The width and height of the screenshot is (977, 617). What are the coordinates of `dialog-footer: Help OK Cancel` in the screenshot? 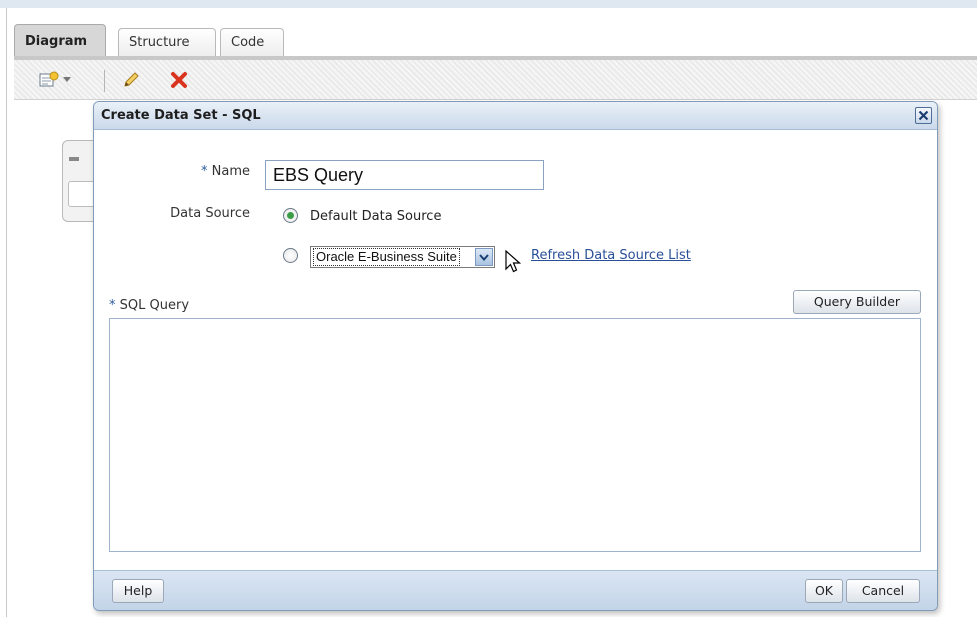 It's located at (515, 590).